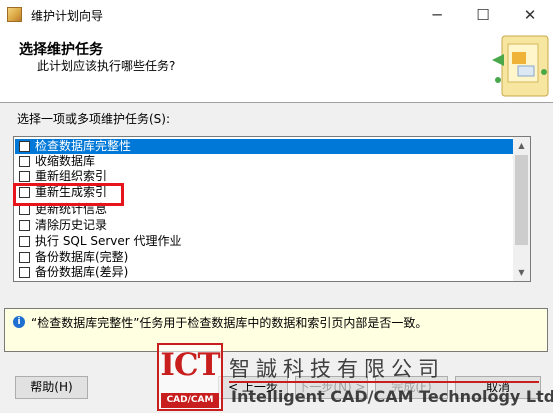 The width and height of the screenshot is (553, 413). I want to click on logo-subtext: CAD/CAM, so click(190, 400).